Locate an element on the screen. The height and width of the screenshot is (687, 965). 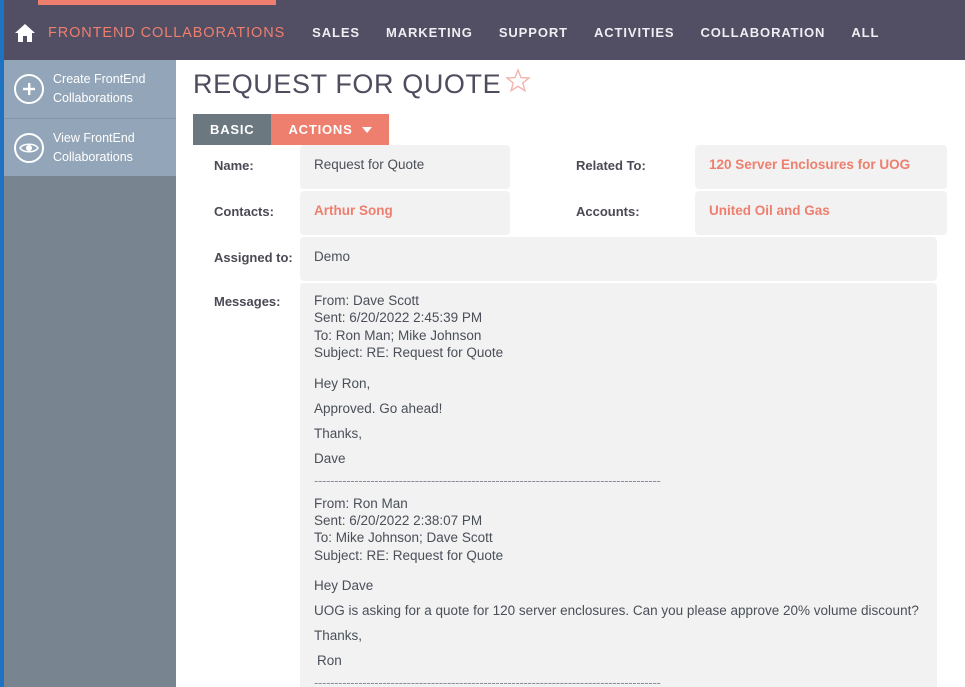
message-signature: Dave is located at coordinates (330, 458).